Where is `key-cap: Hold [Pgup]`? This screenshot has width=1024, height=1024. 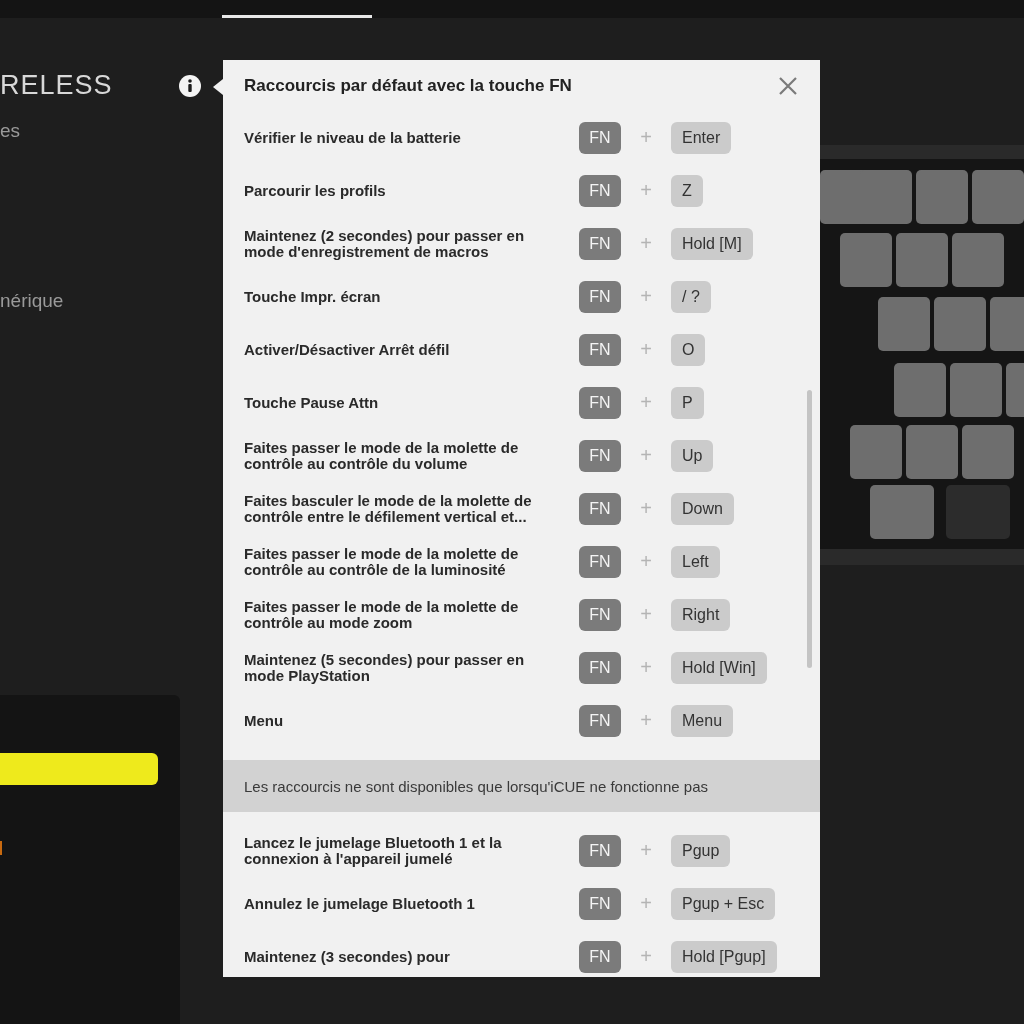
key-cap: Hold [Pgup] is located at coordinates (724, 956).